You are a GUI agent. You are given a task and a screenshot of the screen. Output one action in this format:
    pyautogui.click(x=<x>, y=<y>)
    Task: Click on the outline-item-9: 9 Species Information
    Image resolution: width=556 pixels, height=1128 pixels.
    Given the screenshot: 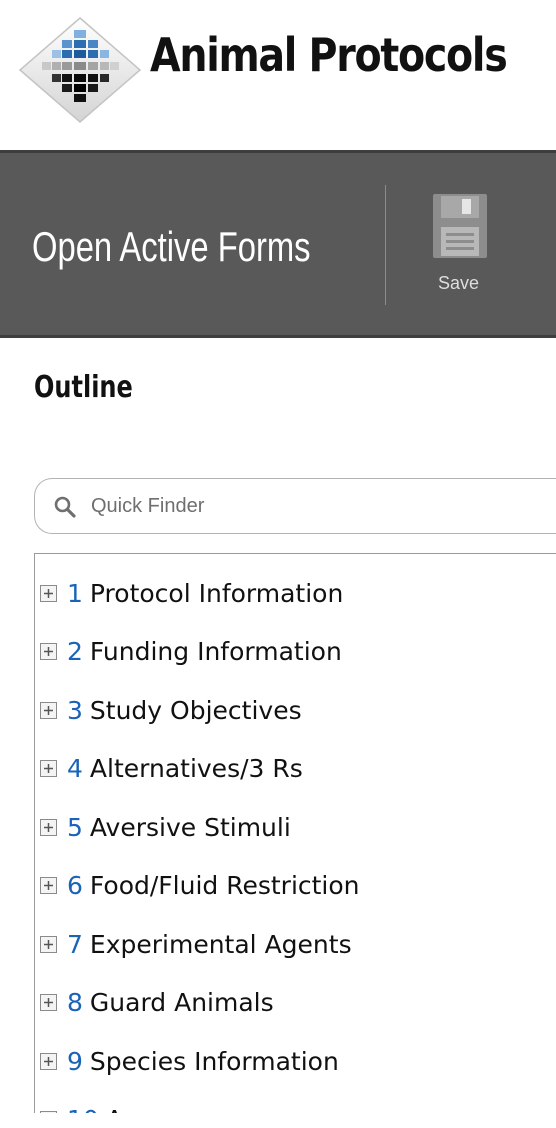 What is the action you would take?
    pyautogui.click(x=197, y=1061)
    